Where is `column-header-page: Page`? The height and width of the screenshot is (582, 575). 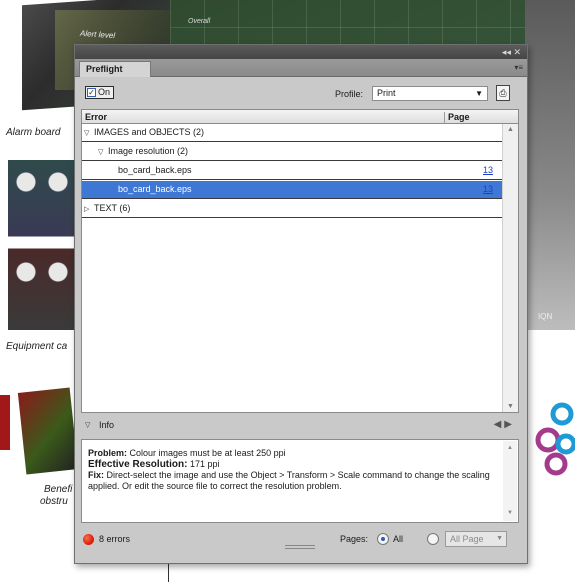
column-header-page: Page is located at coordinates (472, 118).